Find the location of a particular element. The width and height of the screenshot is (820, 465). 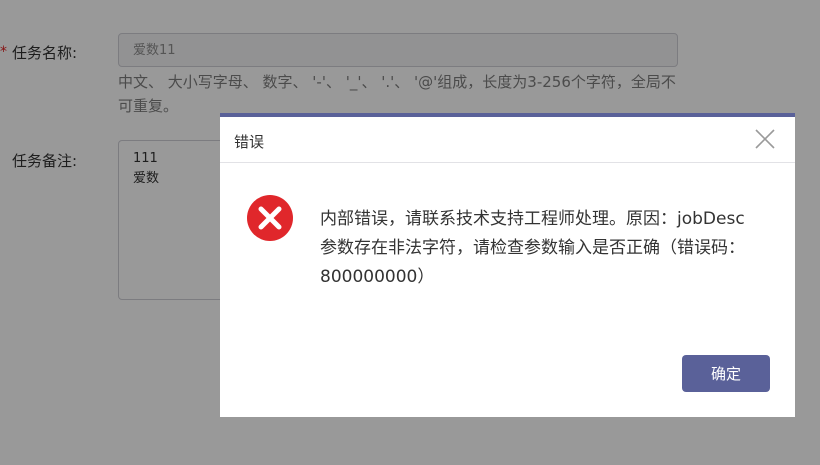

confirm-button: 确定 is located at coordinates (726, 373).